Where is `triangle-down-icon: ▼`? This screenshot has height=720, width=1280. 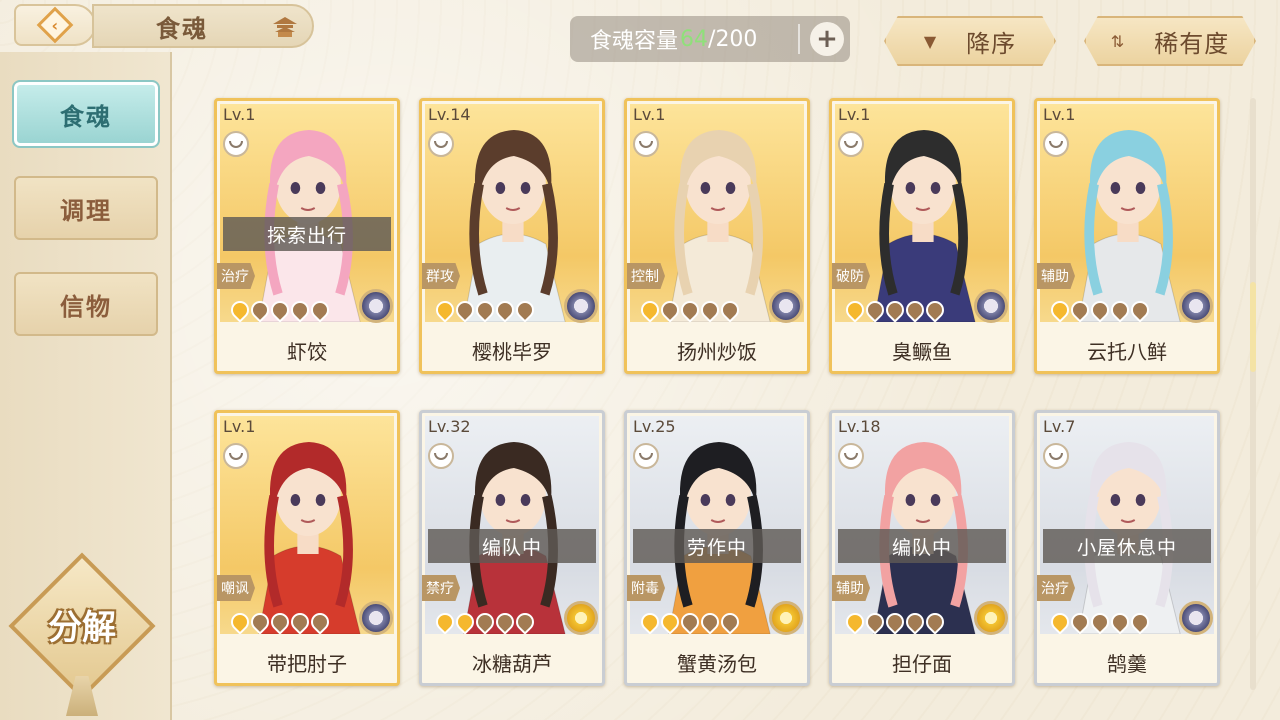
triangle-down-icon: ▼ is located at coordinates (930, 41).